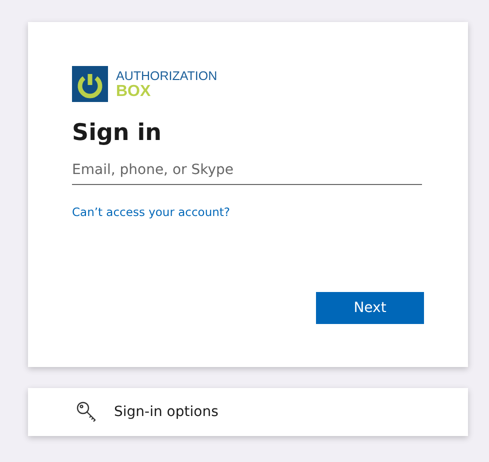  Describe the element at coordinates (370, 308) in the screenshot. I see `next-button: Next` at that location.